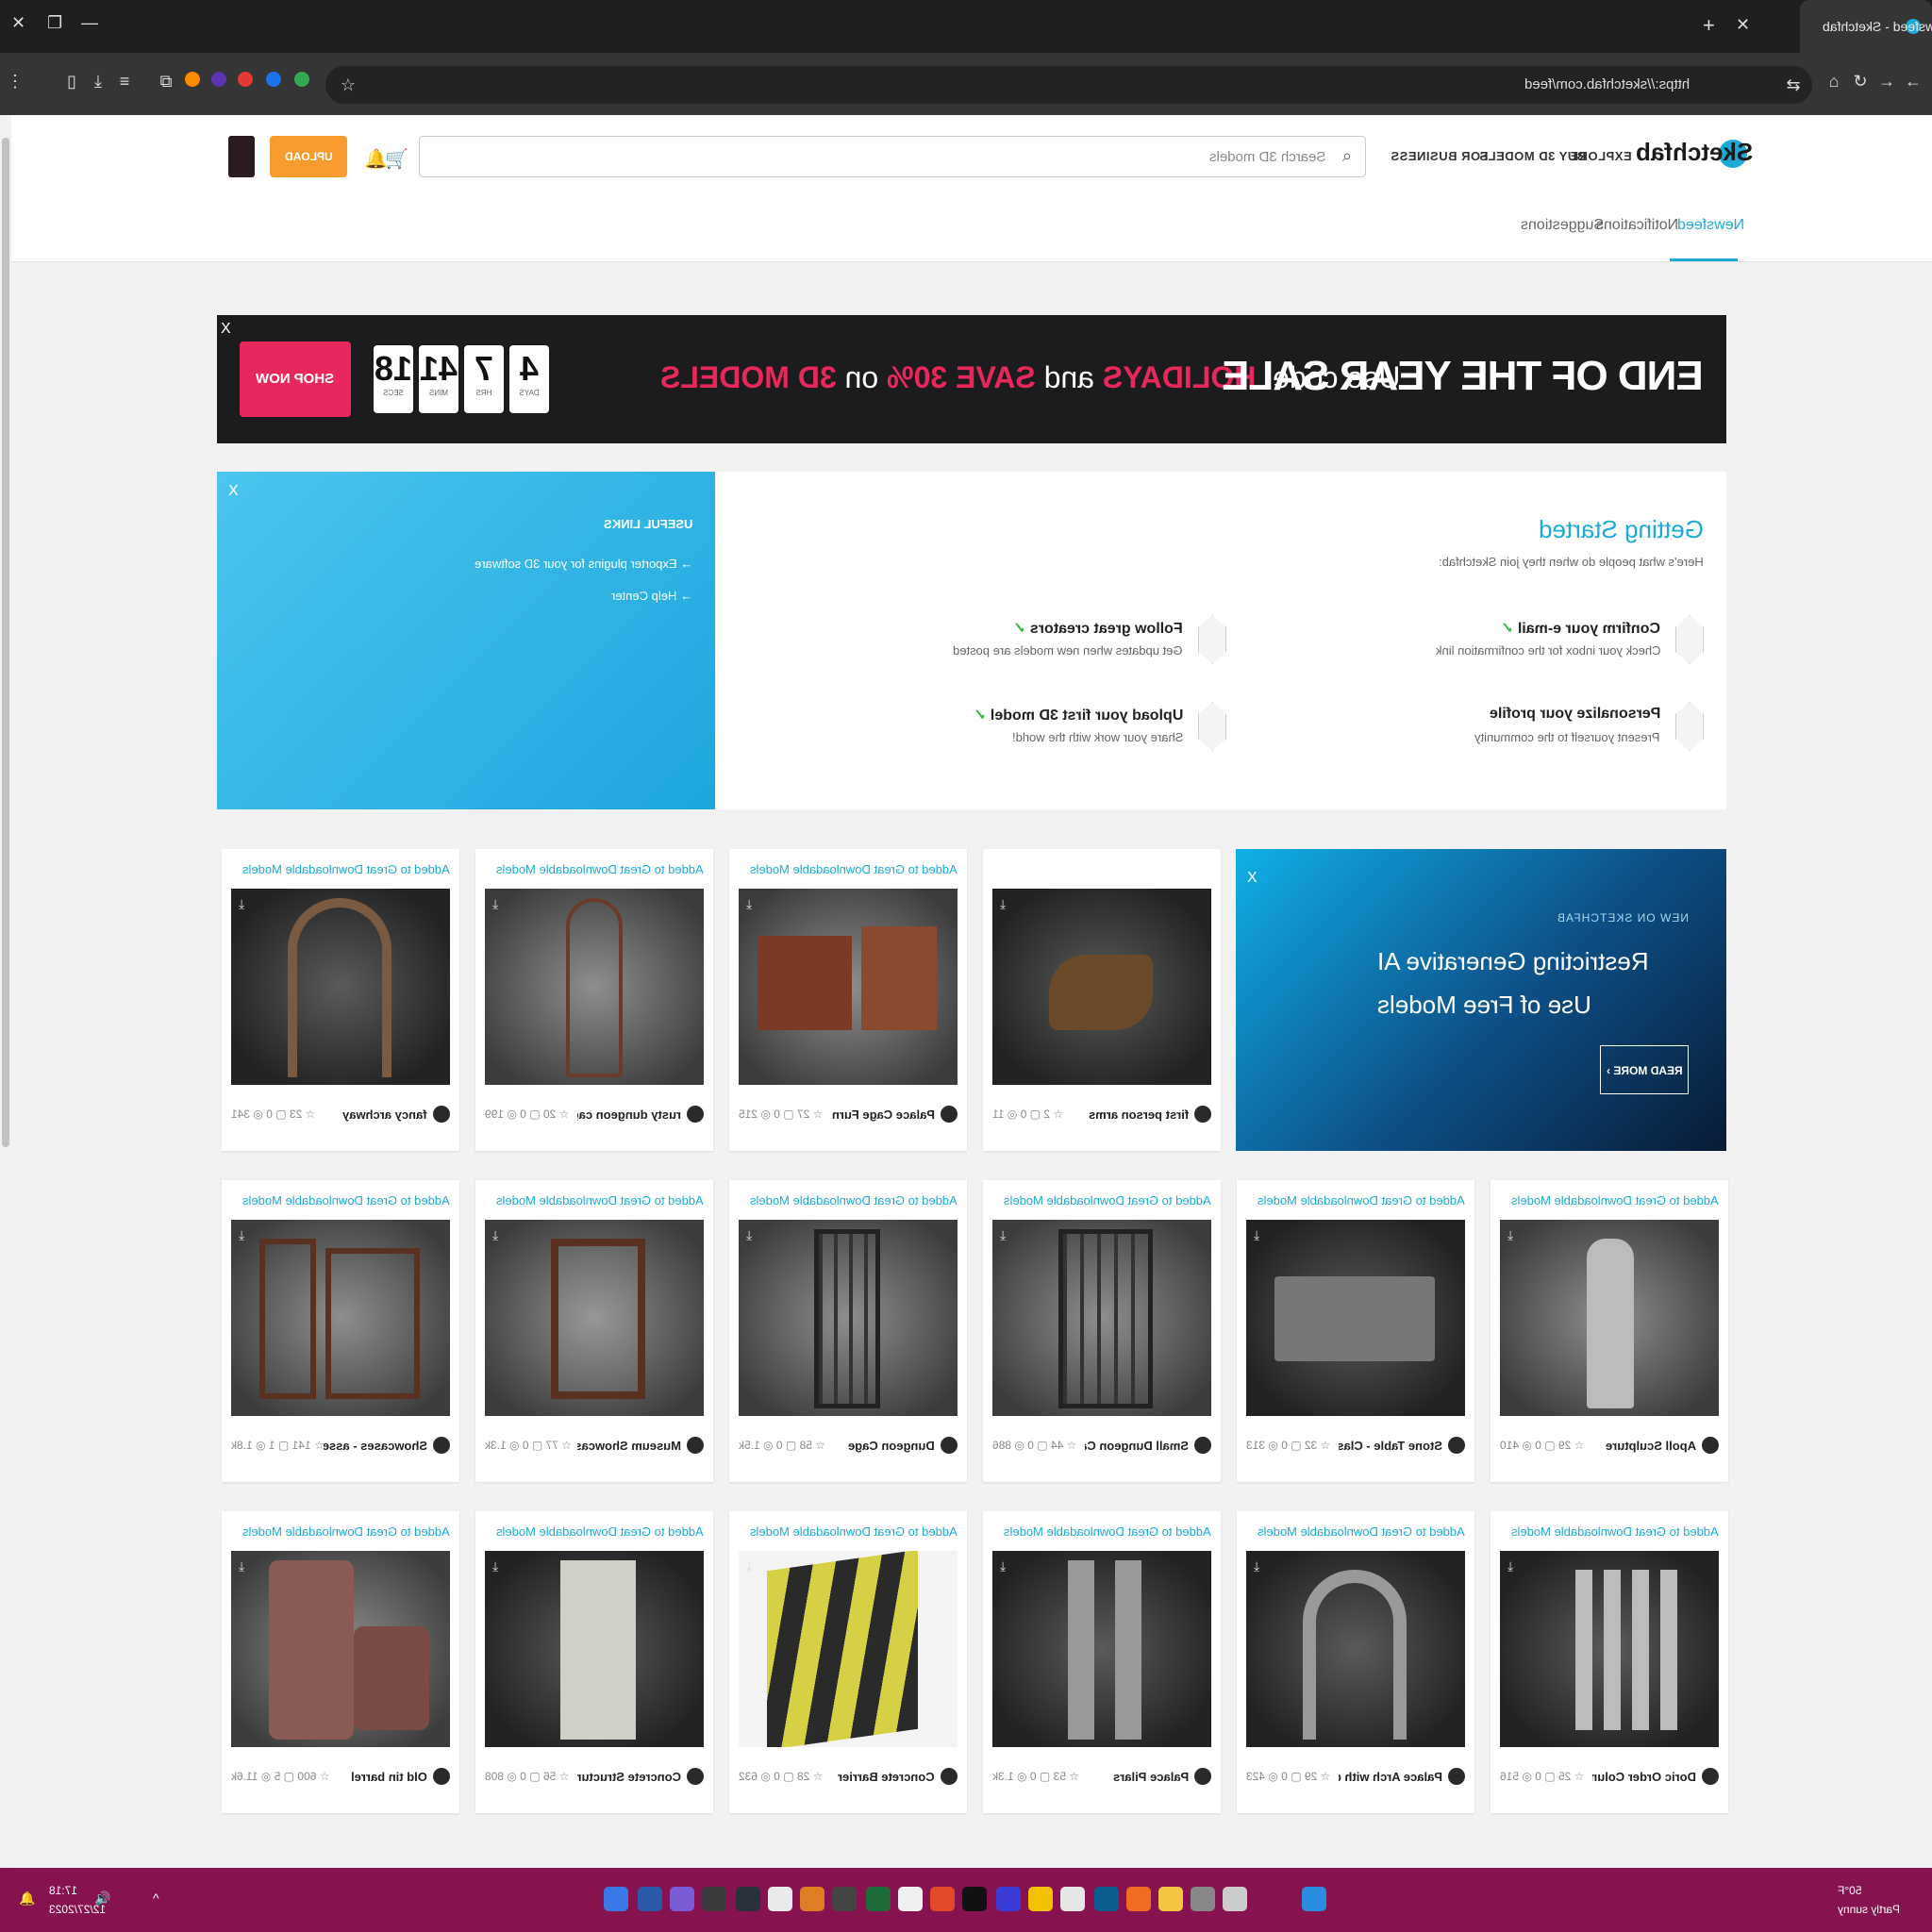 This screenshot has height=1932, width=1932. I want to click on model-title: Concrete Barrier, so click(887, 1777).